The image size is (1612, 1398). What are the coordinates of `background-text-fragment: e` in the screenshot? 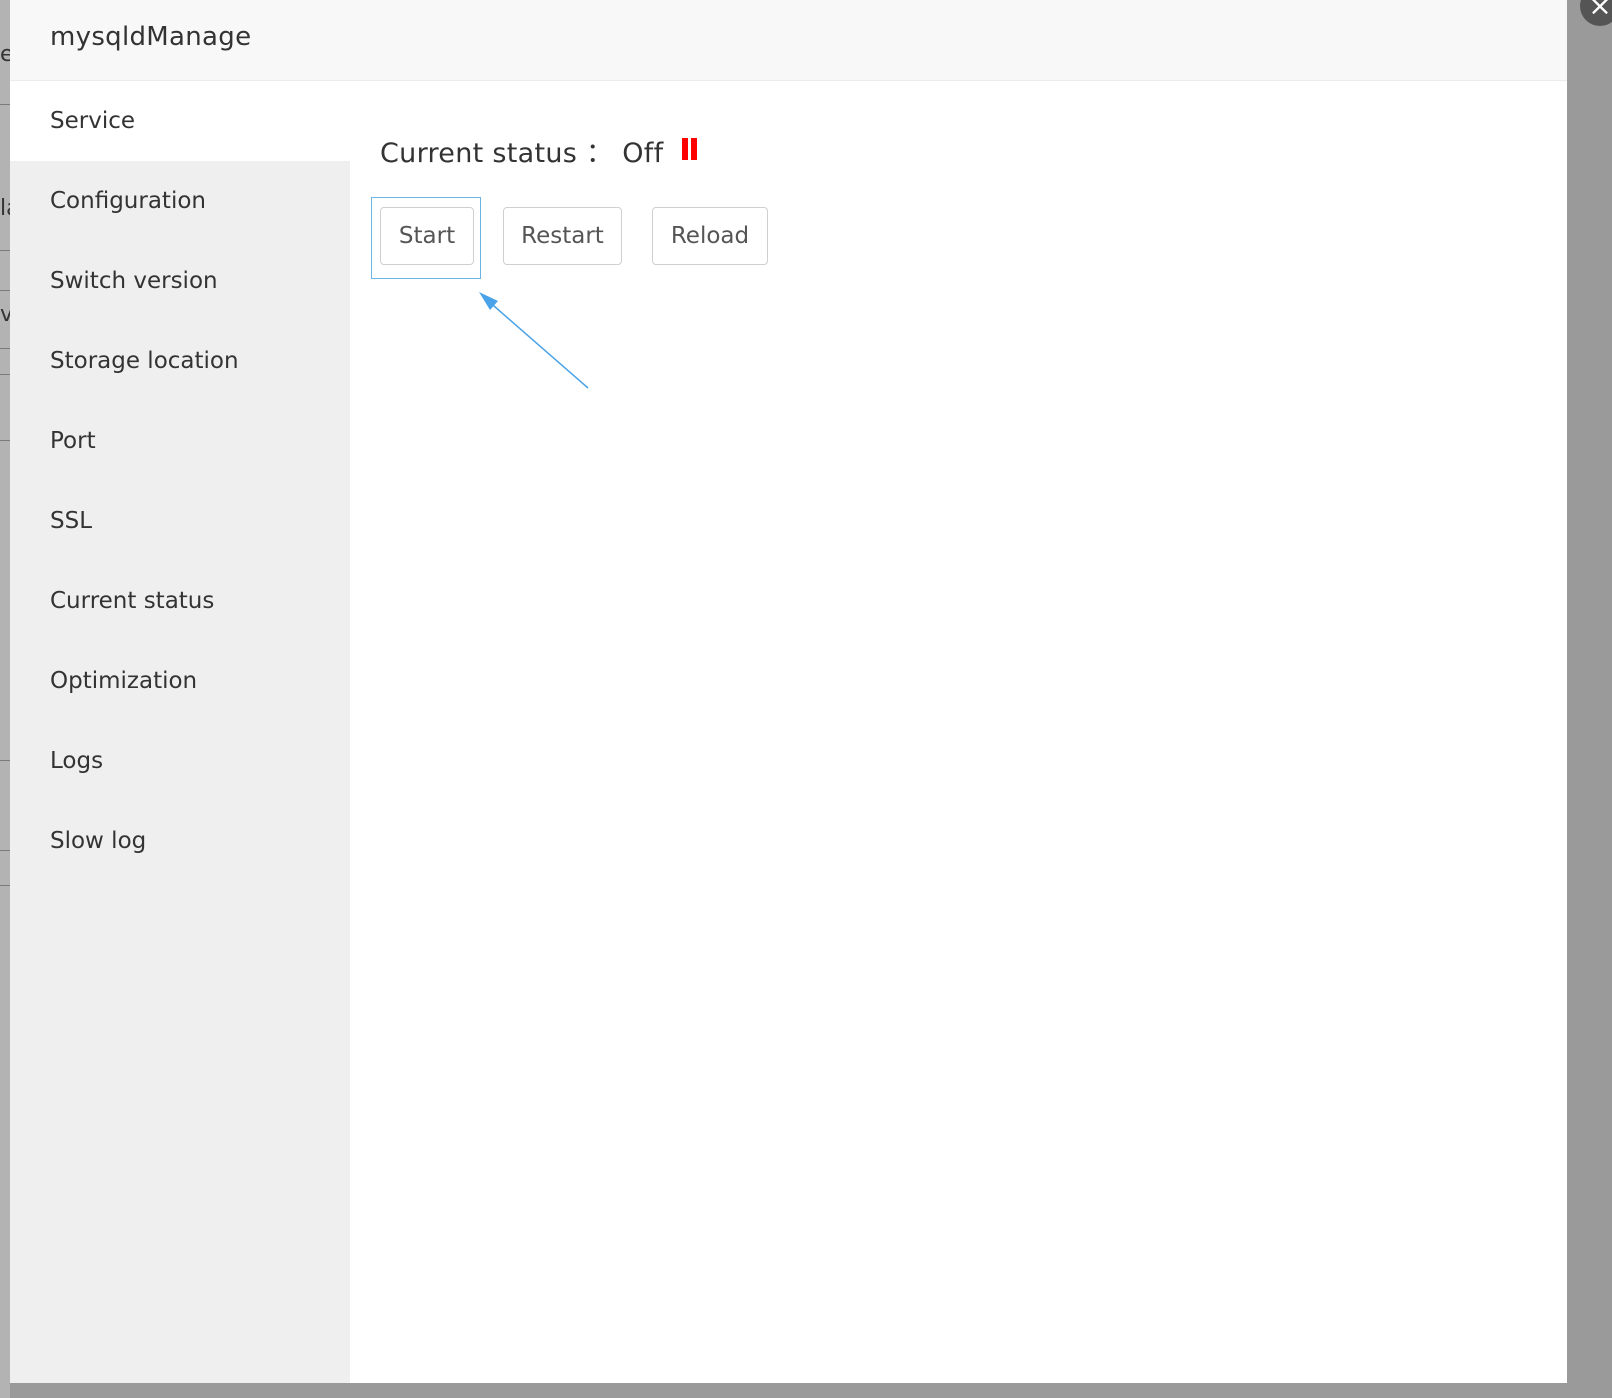 It's located at (5, 55).